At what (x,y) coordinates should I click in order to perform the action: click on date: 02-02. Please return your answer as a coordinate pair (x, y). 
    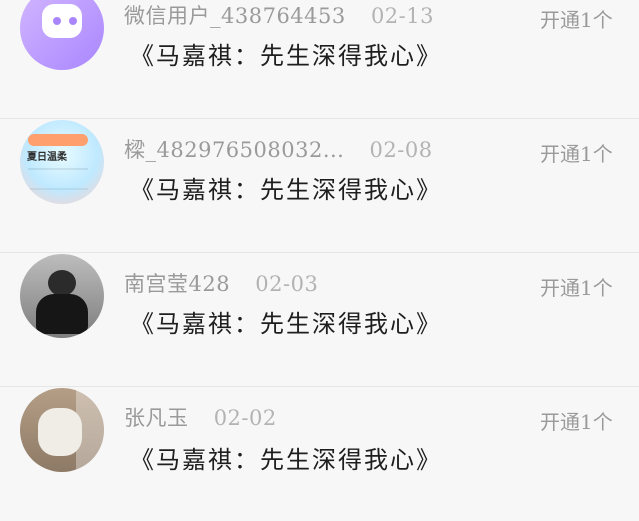
    Looking at the image, I should click on (245, 418).